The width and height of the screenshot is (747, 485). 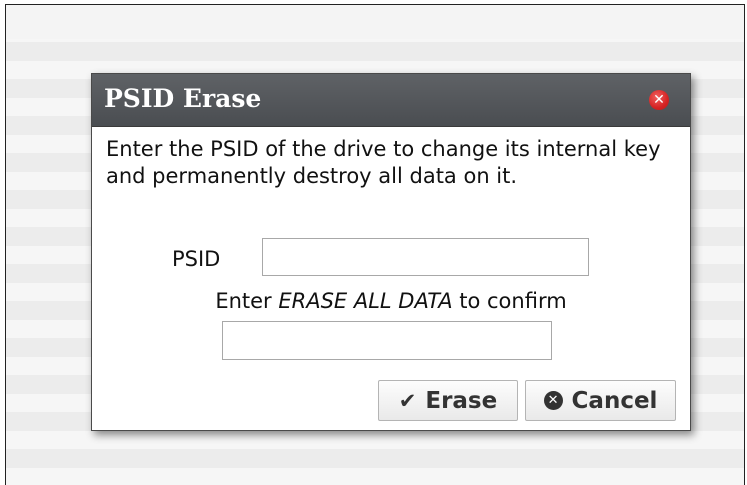 What do you see at coordinates (461, 400) in the screenshot?
I see `erase-button-label: Erase` at bounding box center [461, 400].